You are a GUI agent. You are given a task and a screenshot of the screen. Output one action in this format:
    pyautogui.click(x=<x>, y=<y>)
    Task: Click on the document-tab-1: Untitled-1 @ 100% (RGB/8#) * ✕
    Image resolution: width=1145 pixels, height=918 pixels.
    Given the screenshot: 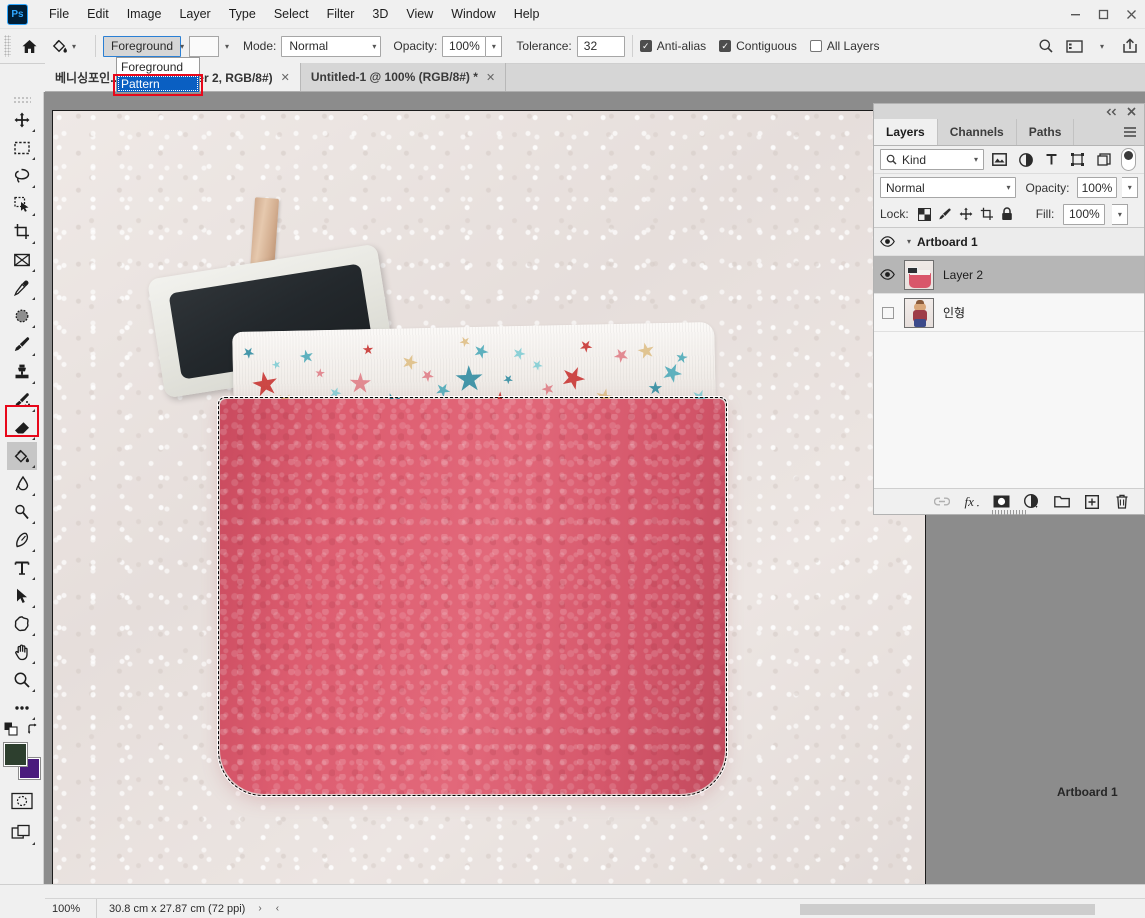 What is the action you would take?
    pyautogui.click(x=403, y=77)
    